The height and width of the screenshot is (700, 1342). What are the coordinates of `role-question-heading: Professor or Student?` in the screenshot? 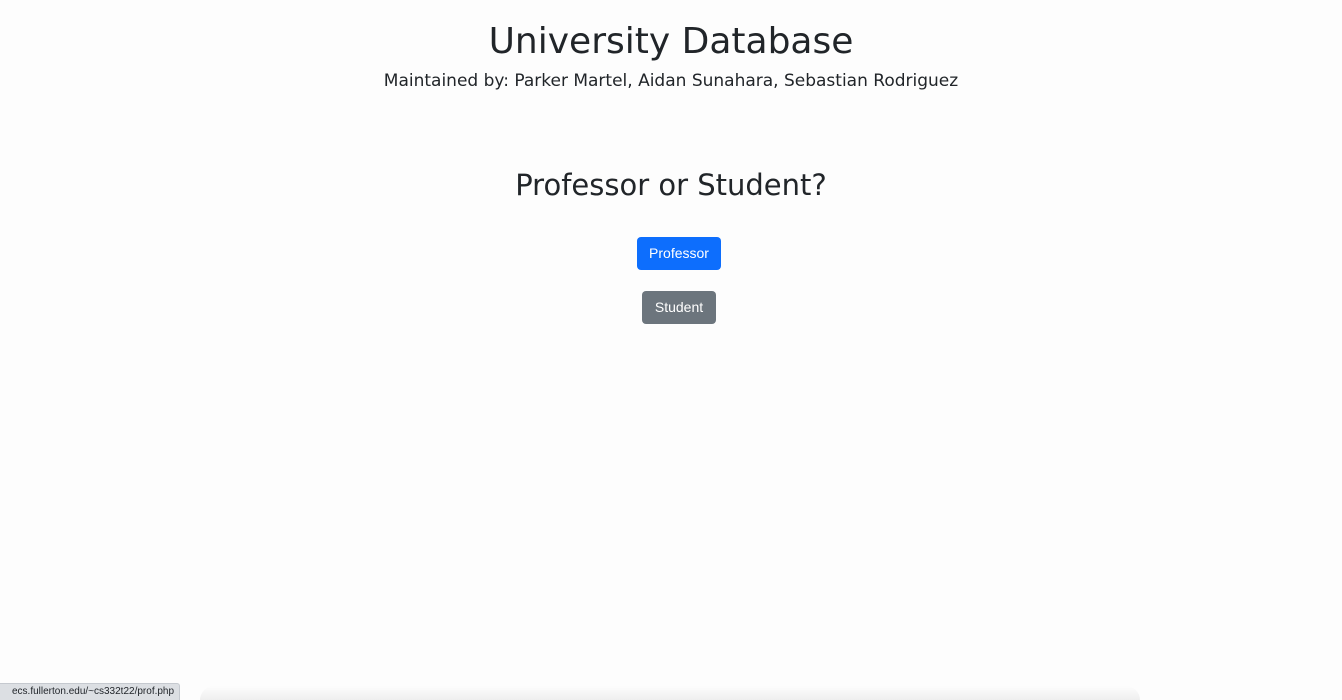 It's located at (671, 185).